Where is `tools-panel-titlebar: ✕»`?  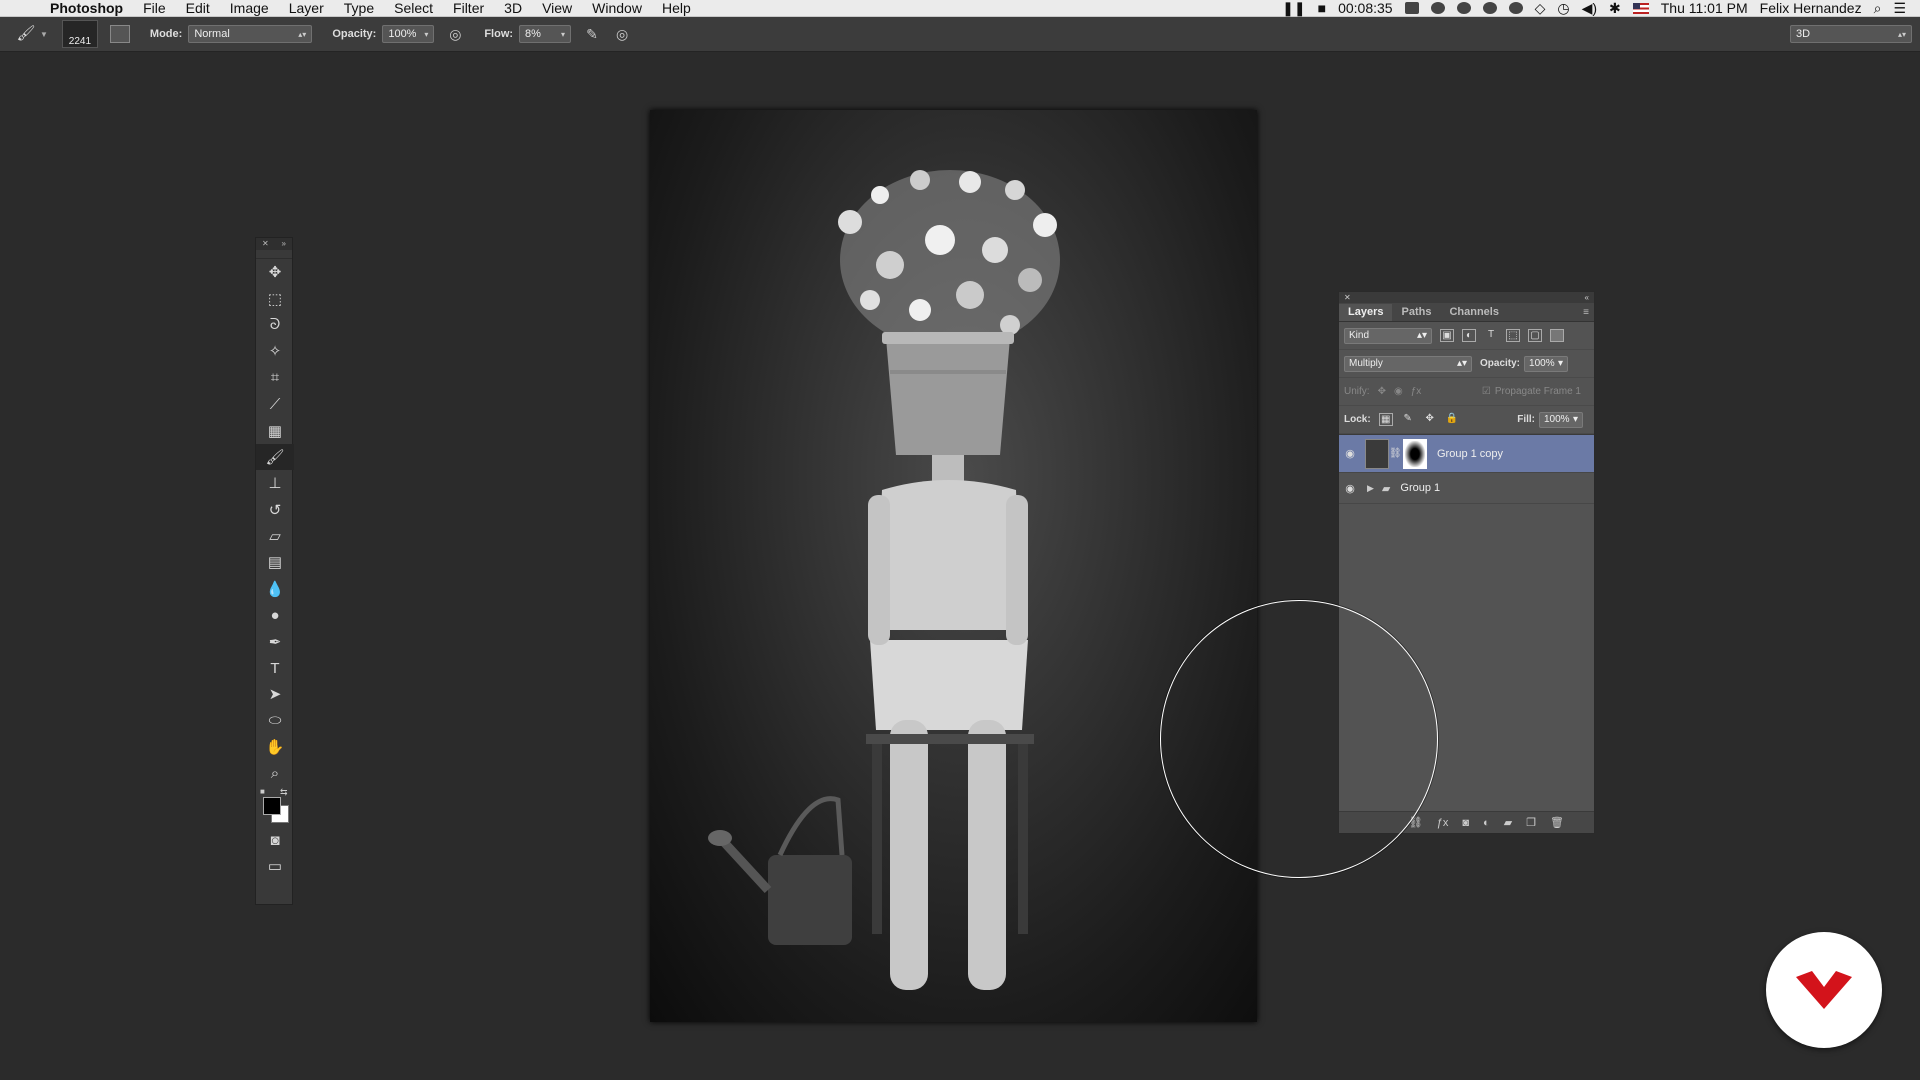
tools-panel-titlebar: ✕» is located at coordinates (274, 244).